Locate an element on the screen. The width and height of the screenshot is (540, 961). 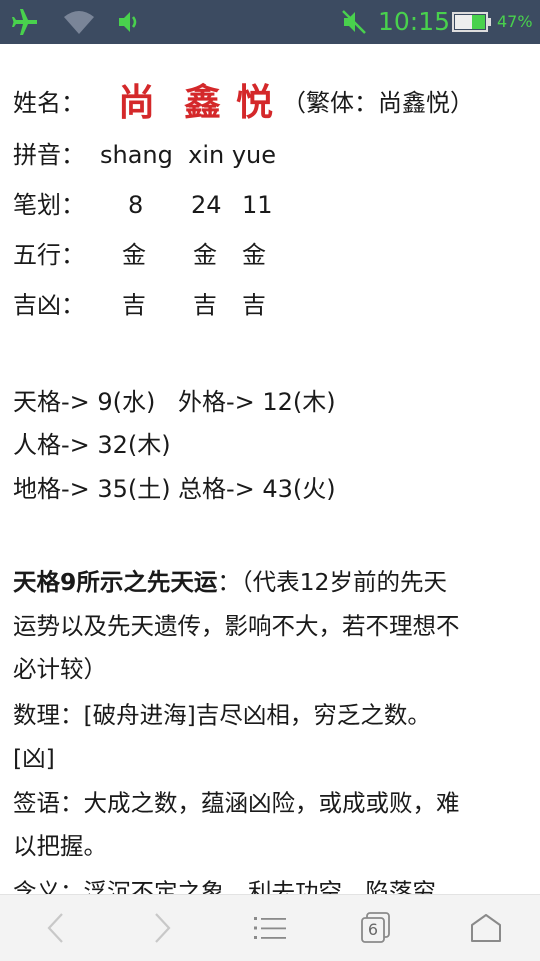
analysis-heading: 天格9所示之先天运 is located at coordinates (115, 582).